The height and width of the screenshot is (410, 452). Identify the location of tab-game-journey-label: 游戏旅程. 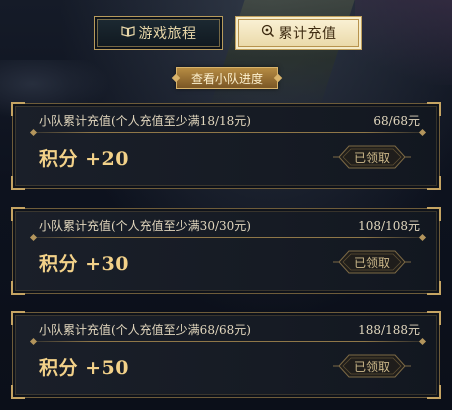
(167, 34).